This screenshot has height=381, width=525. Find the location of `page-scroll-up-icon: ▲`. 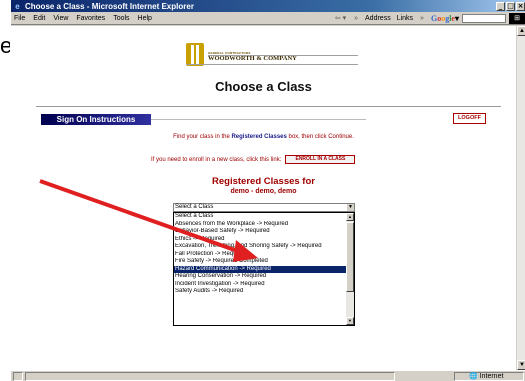

page-scroll-up-icon: ▲ is located at coordinates (521, 31).